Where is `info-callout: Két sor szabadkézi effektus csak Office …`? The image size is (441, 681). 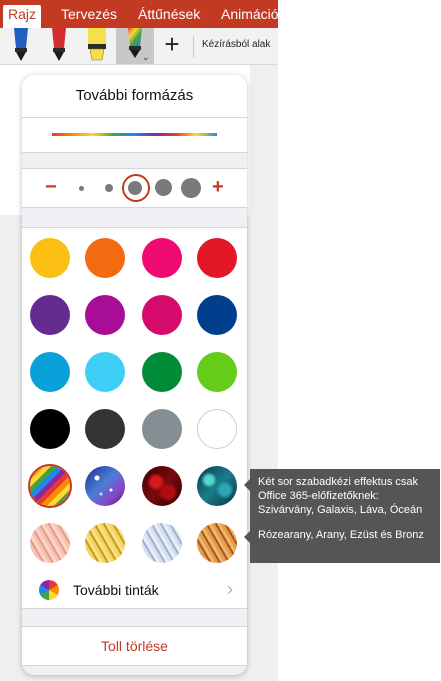 info-callout: Két sor szabadkézi effektus csak Office … is located at coordinates (345, 516).